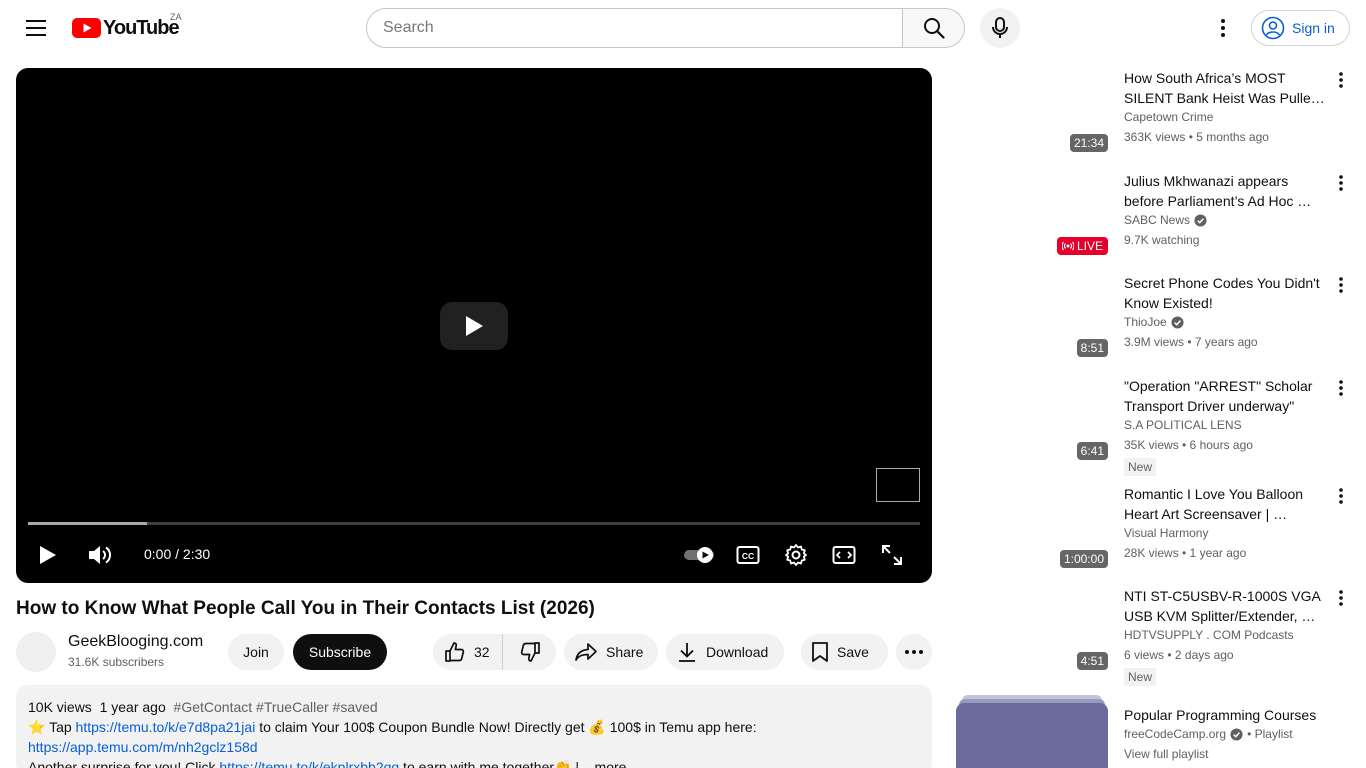  I want to click on youtube-logo: YouTube ZA, so click(127, 25).